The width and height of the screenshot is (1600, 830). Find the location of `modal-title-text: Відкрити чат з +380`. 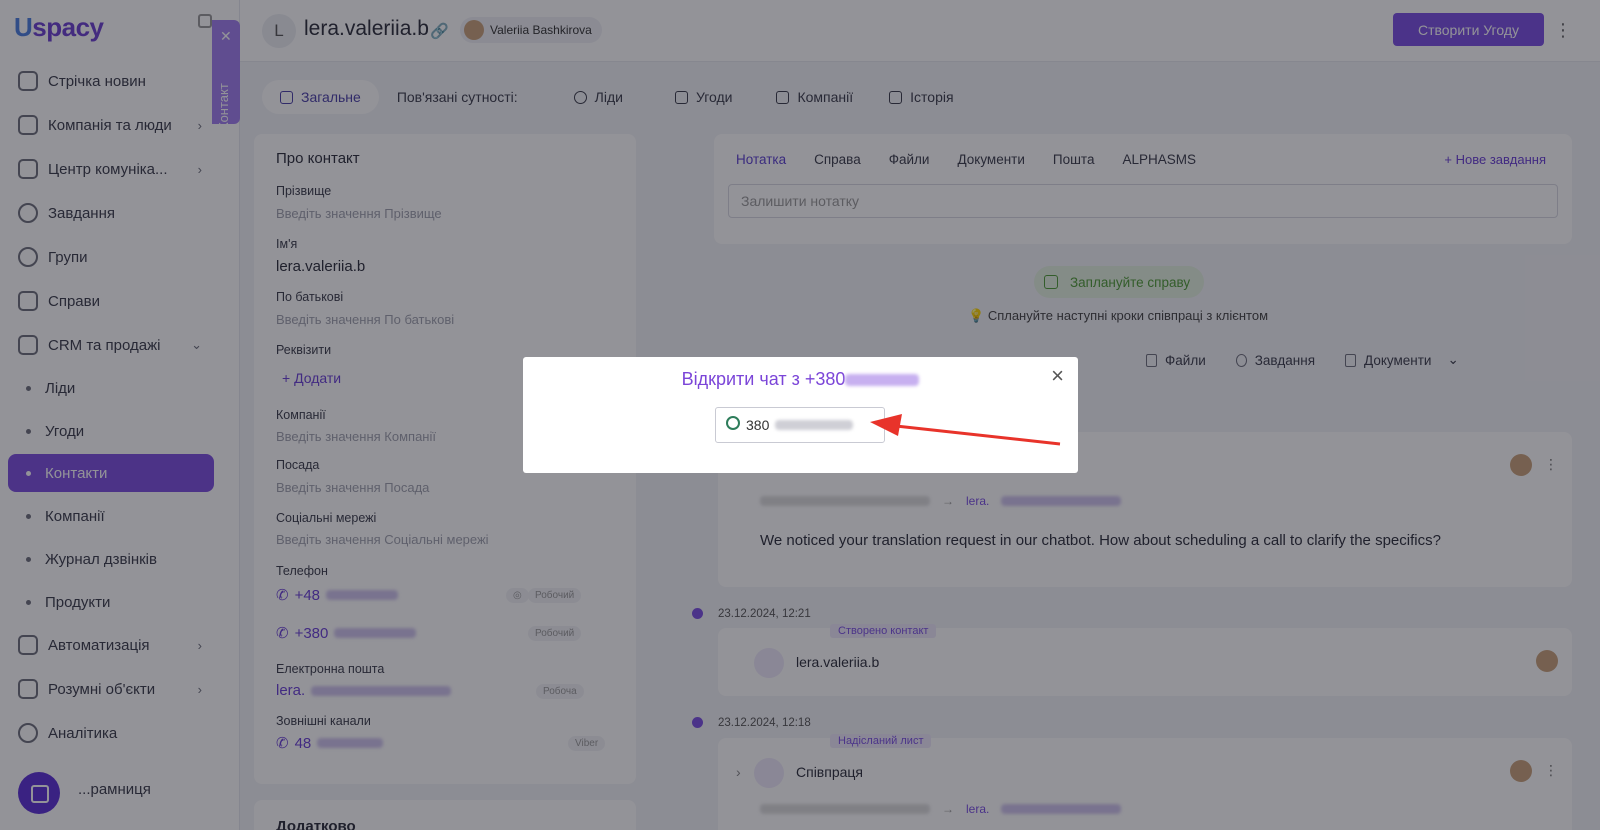

modal-title-text: Відкрити чат з +380 is located at coordinates (763, 379).